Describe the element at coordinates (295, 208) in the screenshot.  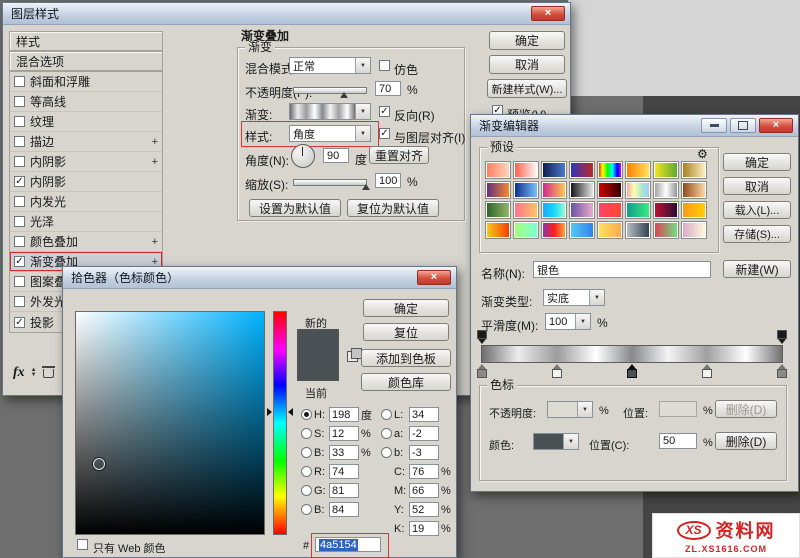
I see `set-default-button: 设置为默认值` at that location.